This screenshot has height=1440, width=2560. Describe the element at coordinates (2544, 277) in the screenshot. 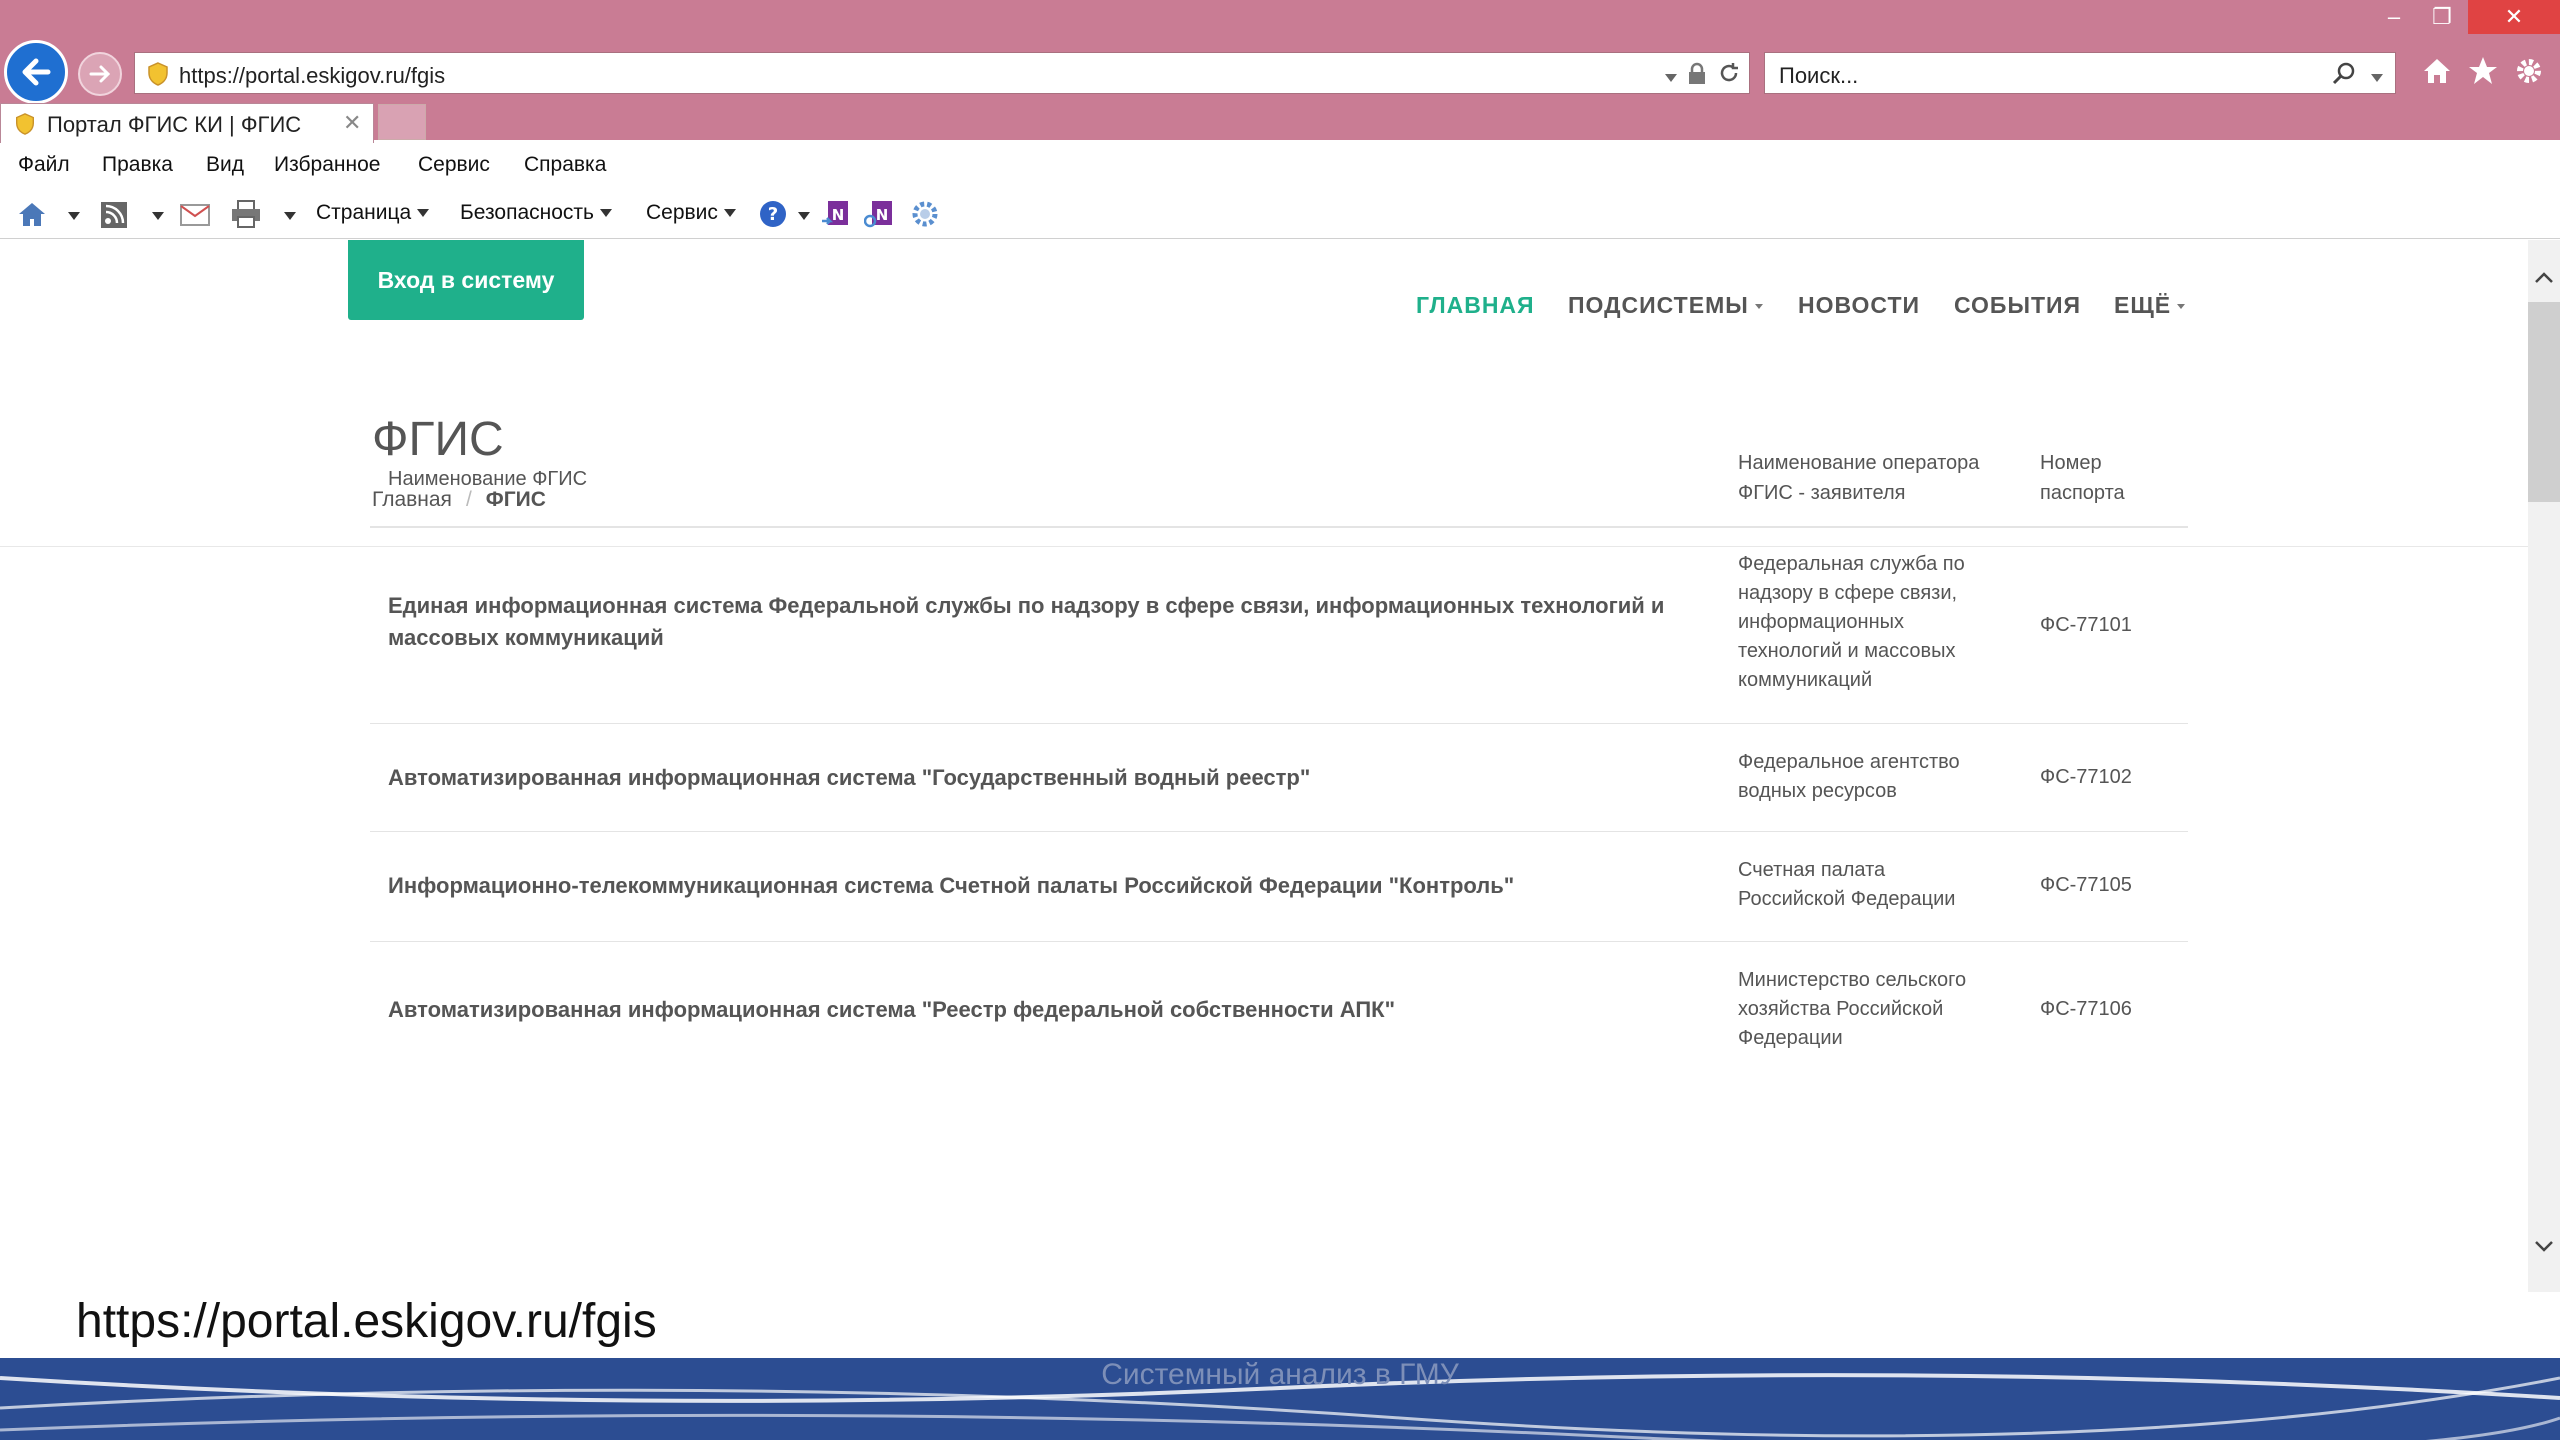

I see `scroll-up-icon` at that location.